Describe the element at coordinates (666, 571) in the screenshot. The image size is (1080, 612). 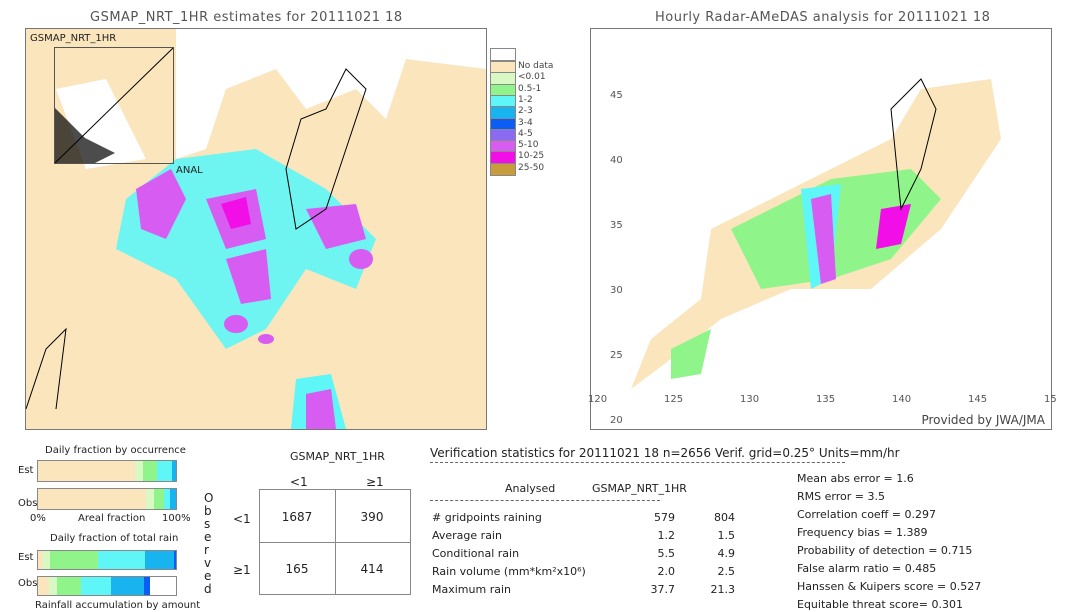
I see `stat-analysed: 2.0` at that location.